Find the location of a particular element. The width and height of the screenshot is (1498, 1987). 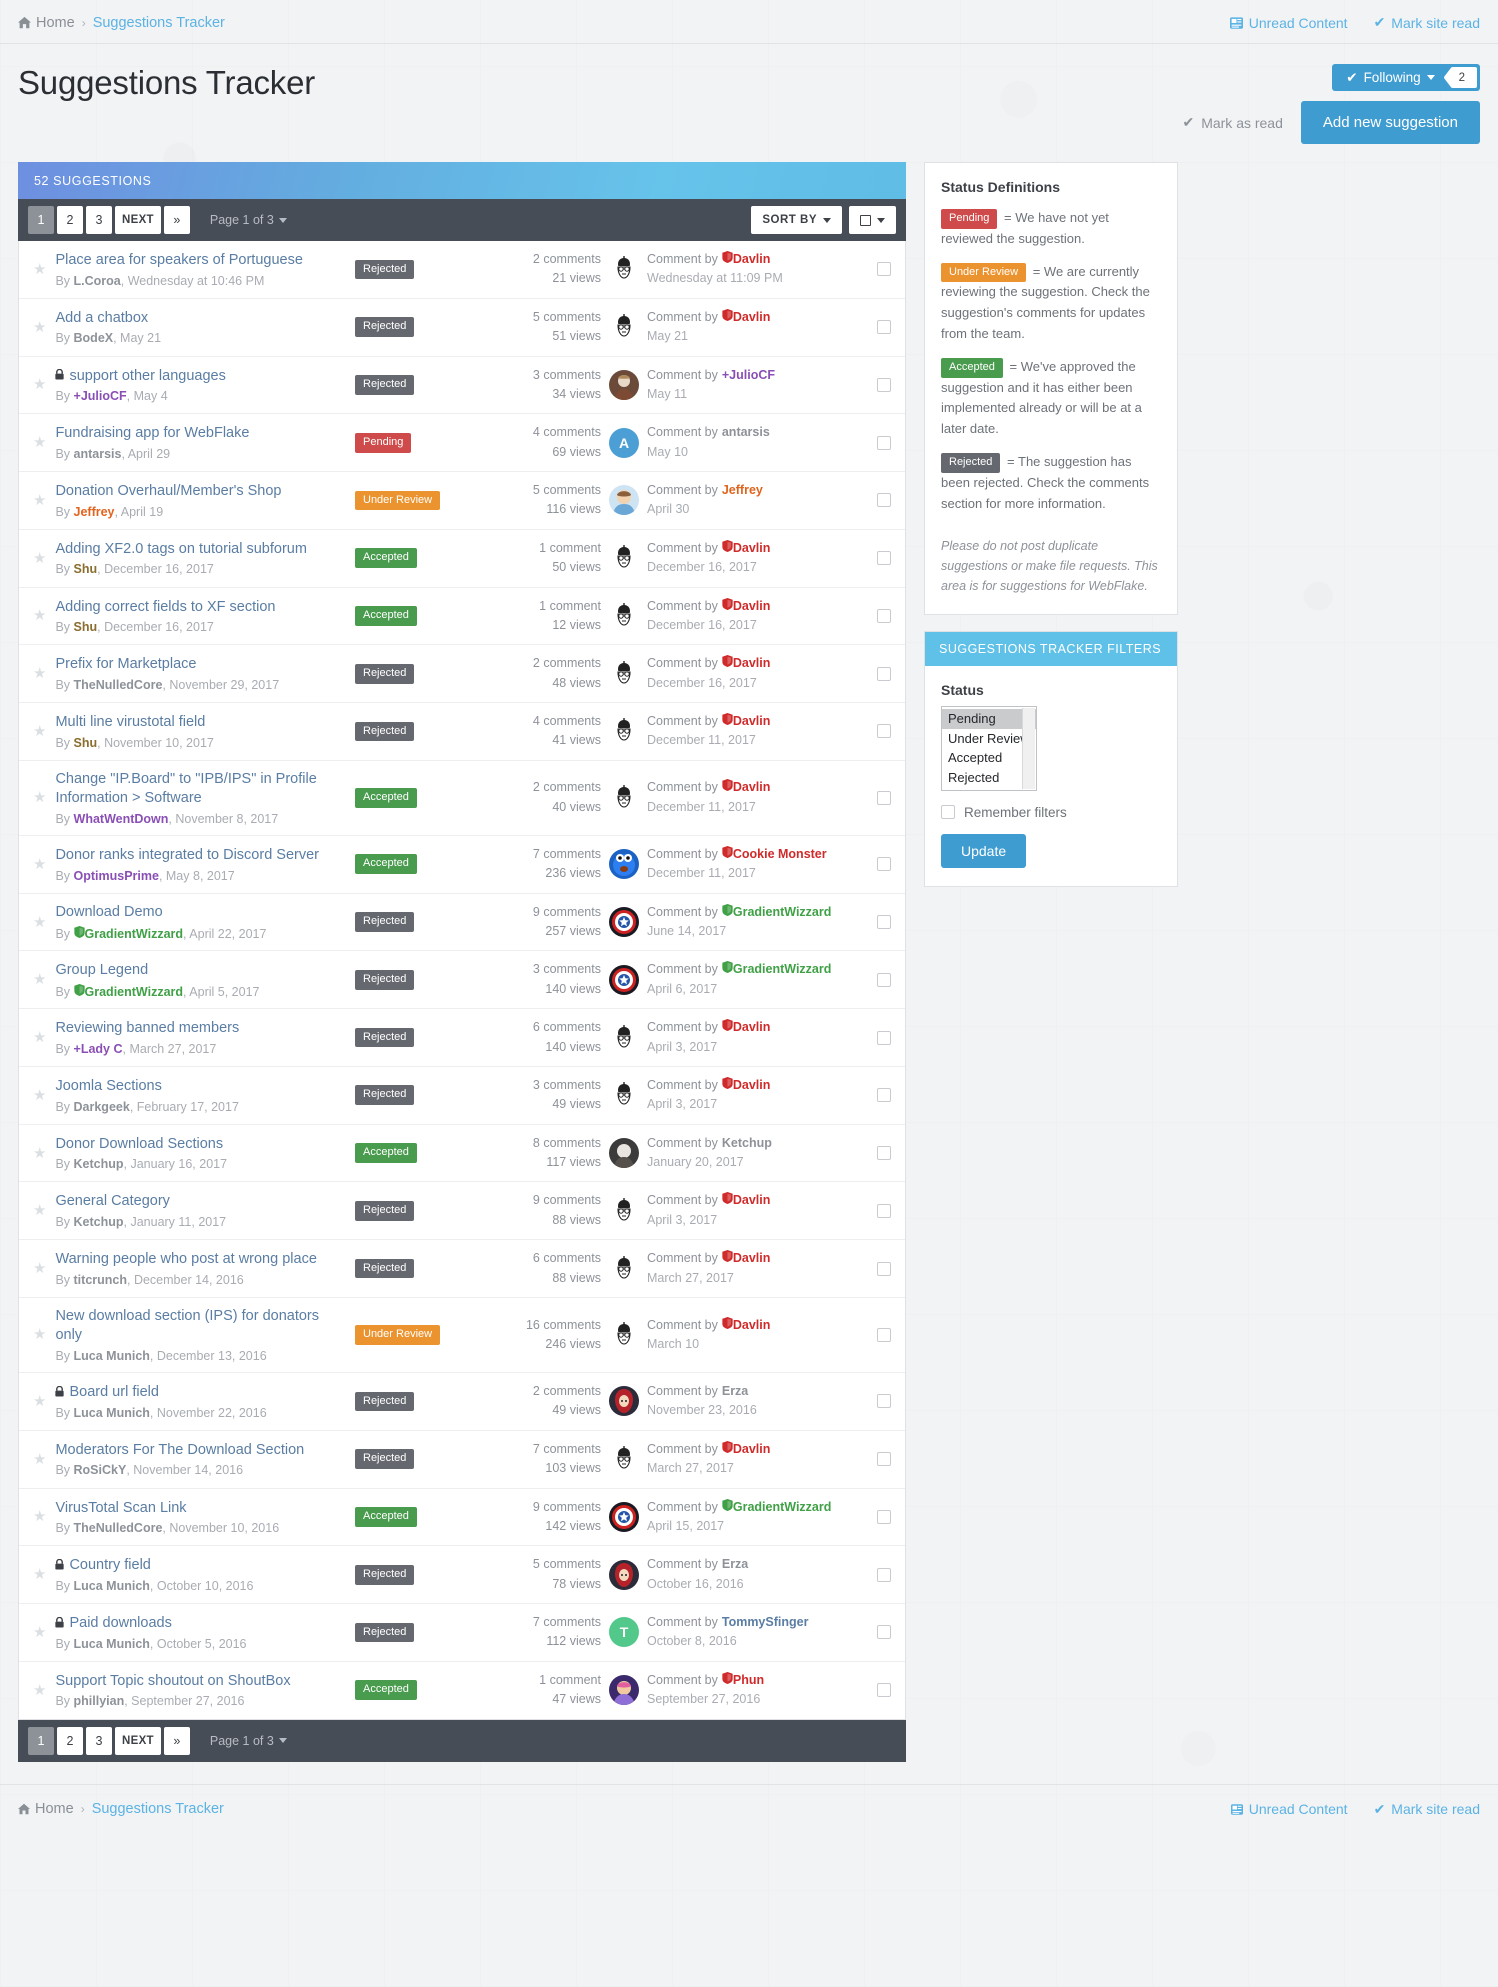

last-comment-user-link: TommySfinger is located at coordinates (765, 1622).